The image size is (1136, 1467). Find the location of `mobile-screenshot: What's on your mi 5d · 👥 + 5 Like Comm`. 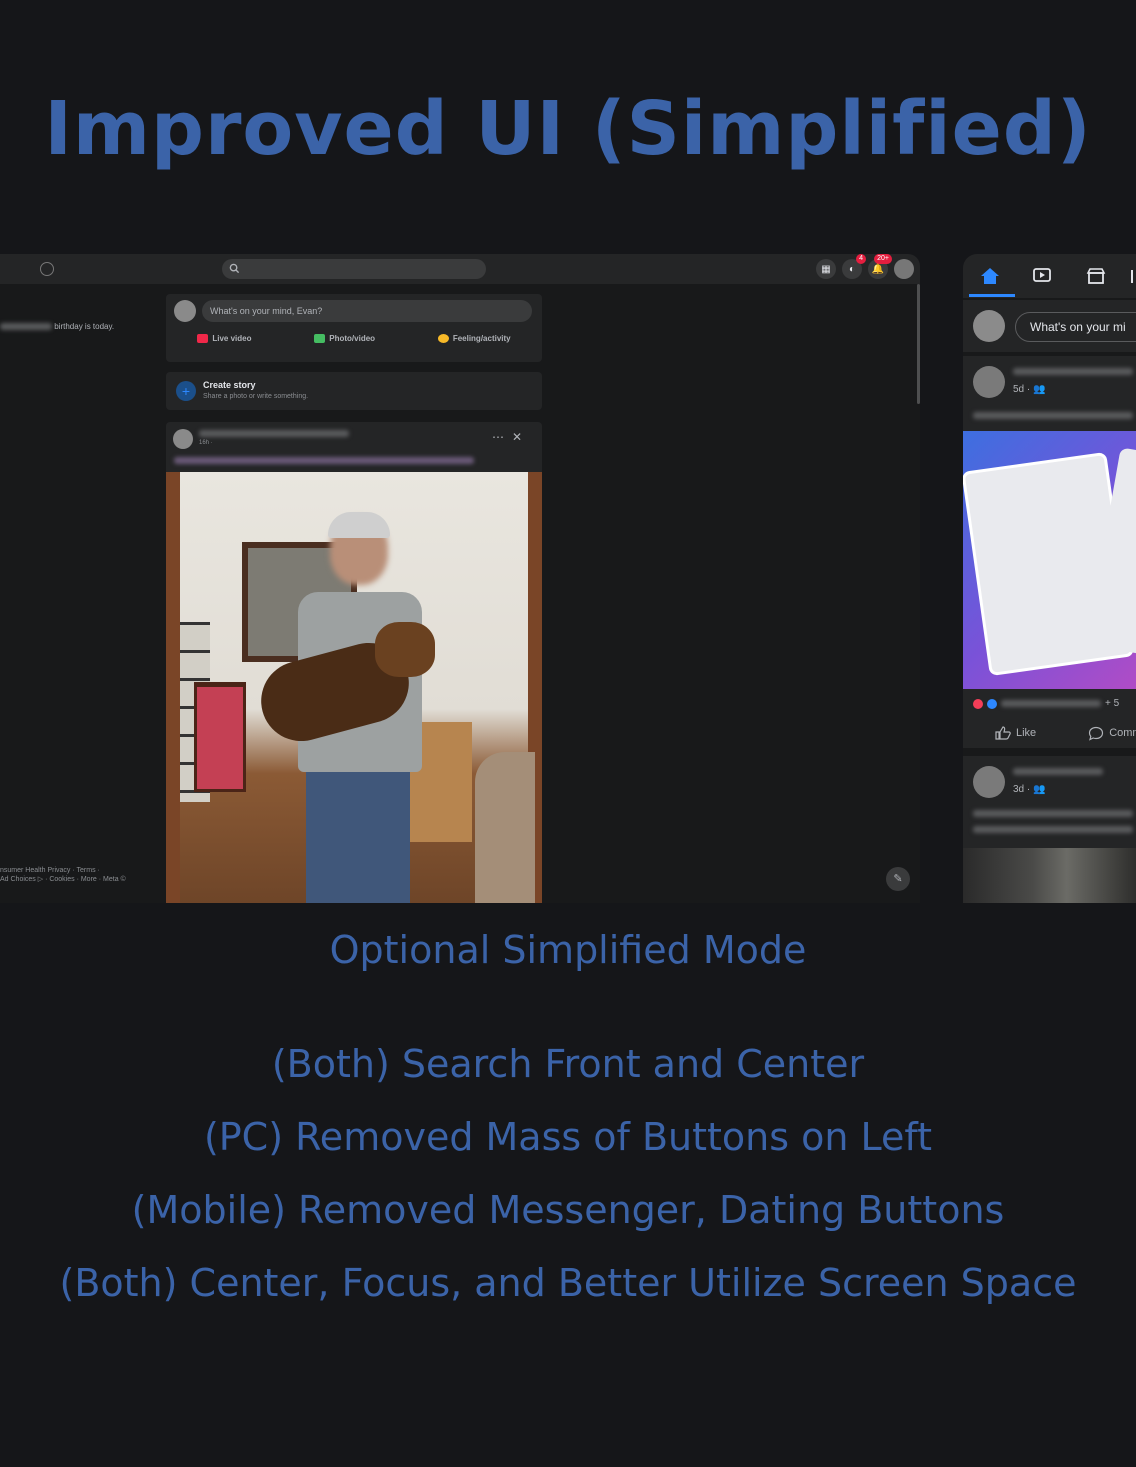

mobile-screenshot: What's on your mi 5d · 👥 + 5 Like Comm is located at coordinates (1049, 578).